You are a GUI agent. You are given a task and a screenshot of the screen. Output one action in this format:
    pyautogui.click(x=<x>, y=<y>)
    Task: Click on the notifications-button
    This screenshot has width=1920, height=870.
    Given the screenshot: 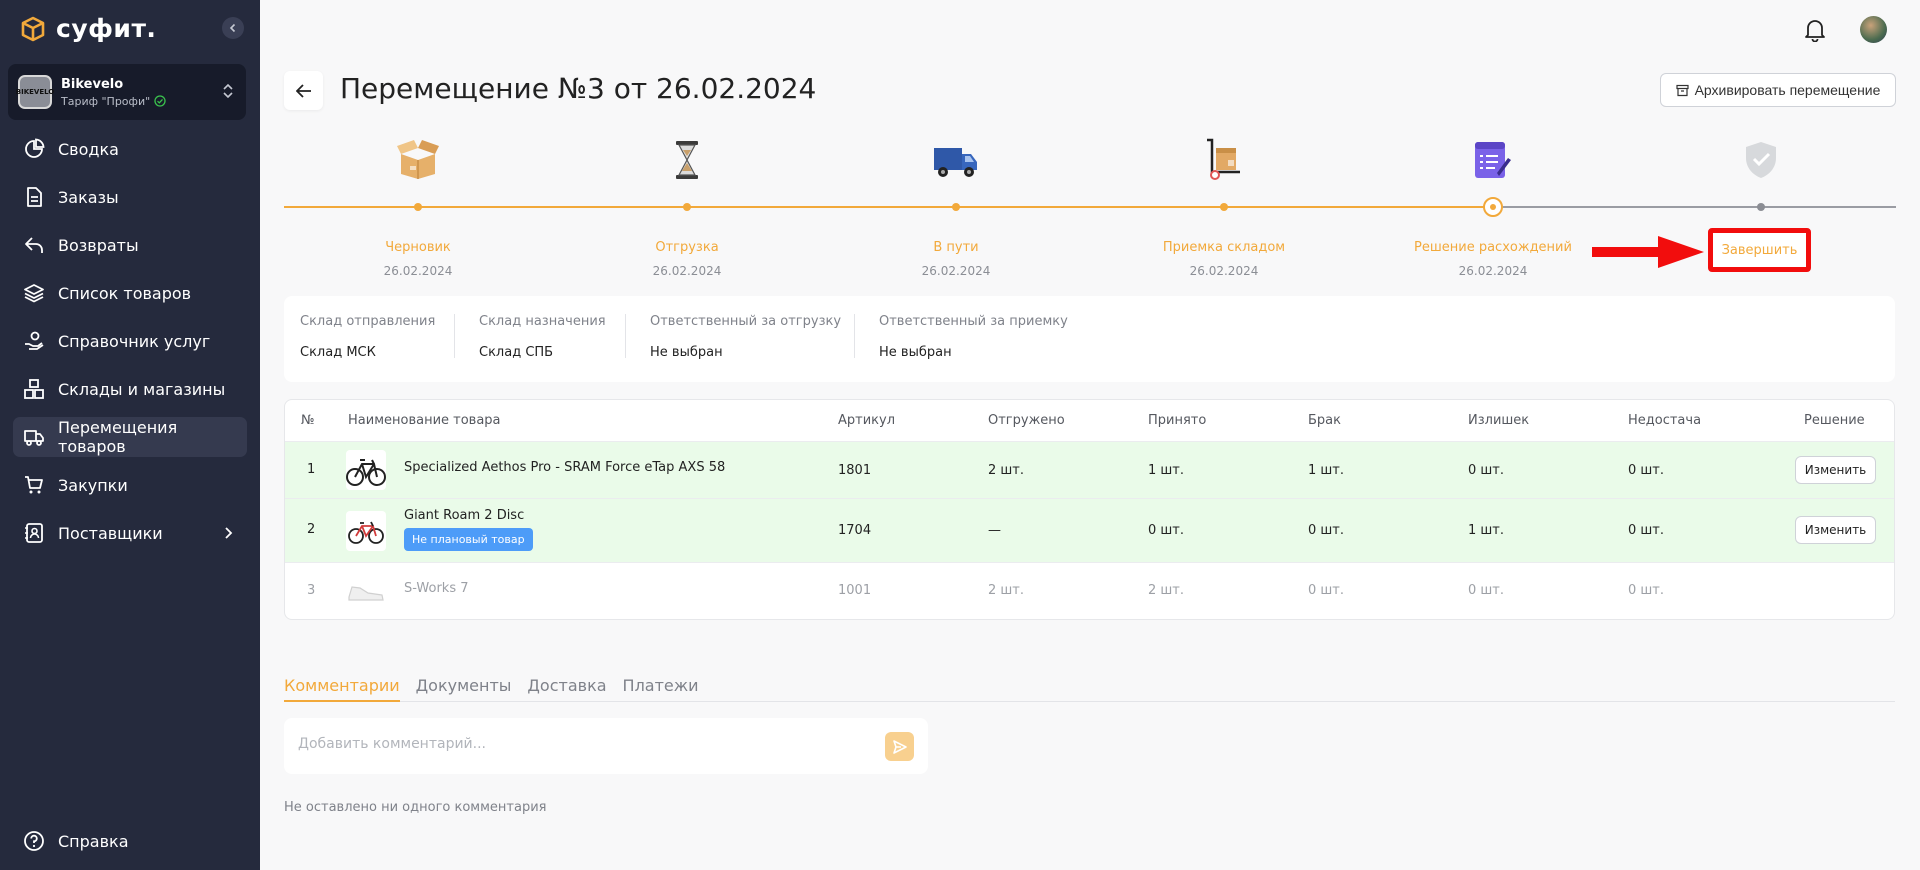 What is the action you would take?
    pyautogui.click(x=1815, y=32)
    